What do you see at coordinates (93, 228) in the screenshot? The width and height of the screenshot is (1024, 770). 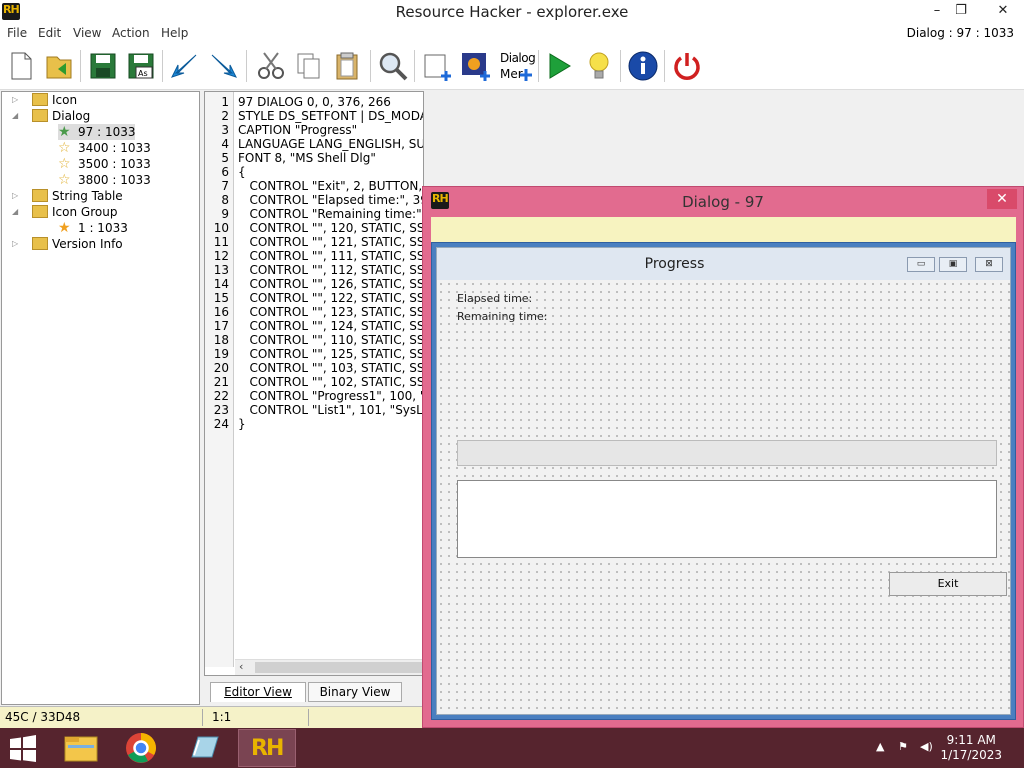 I see `tree-node-icon-group-1: ★ 1 : 1033` at bounding box center [93, 228].